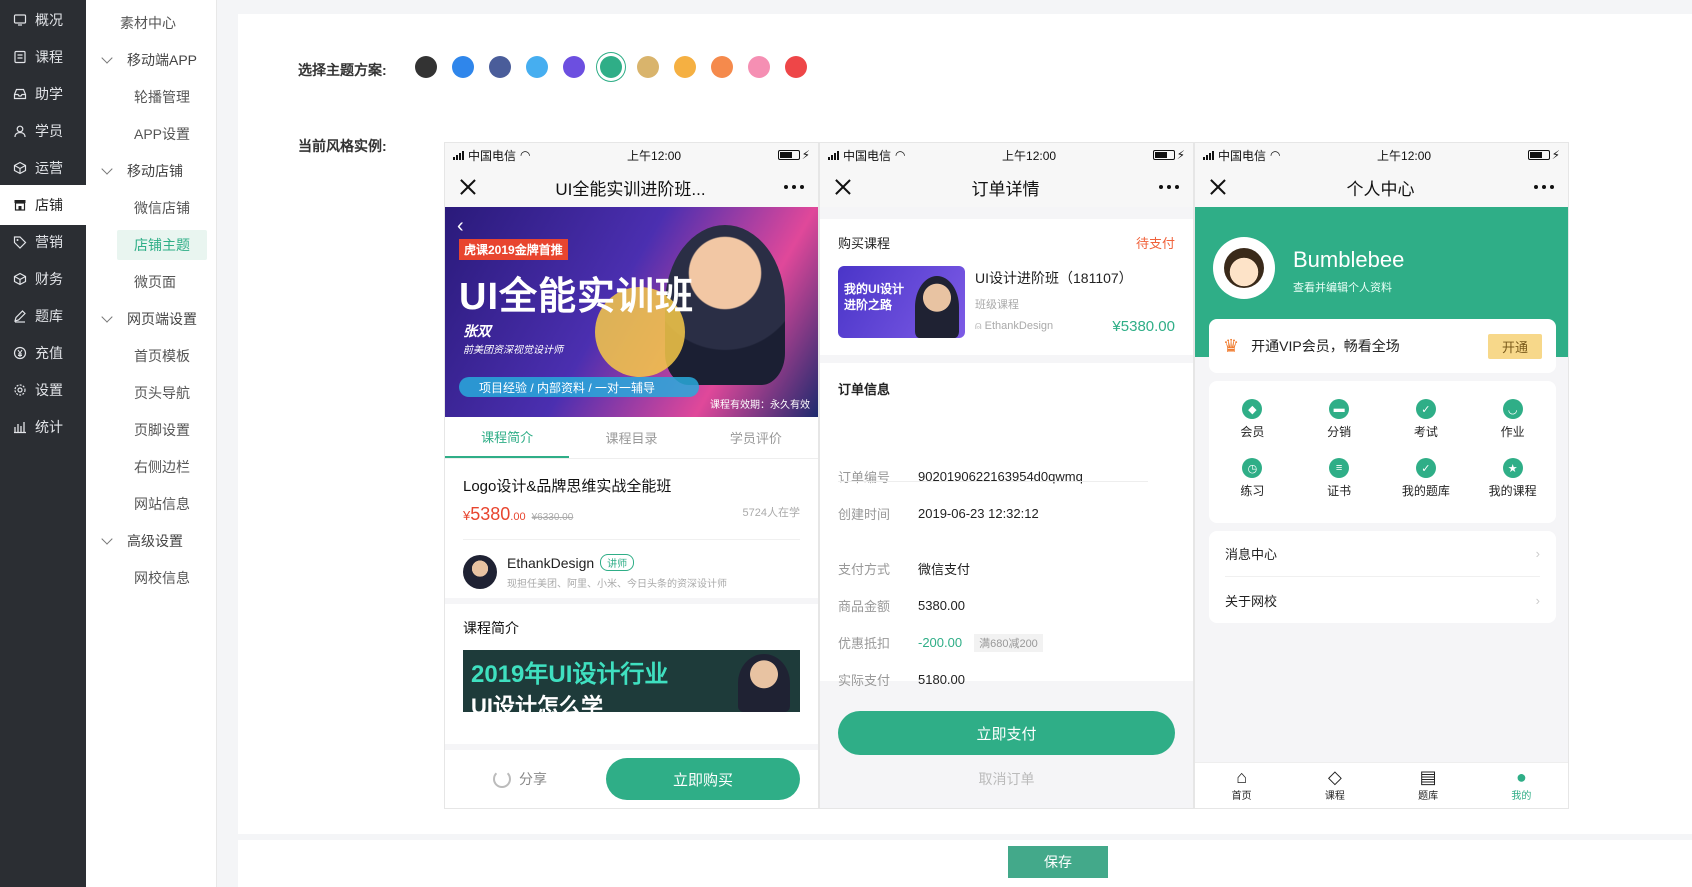 This screenshot has height=887, width=1692. I want to click on tab-diamond: ◇ 课程, so click(1334, 785).